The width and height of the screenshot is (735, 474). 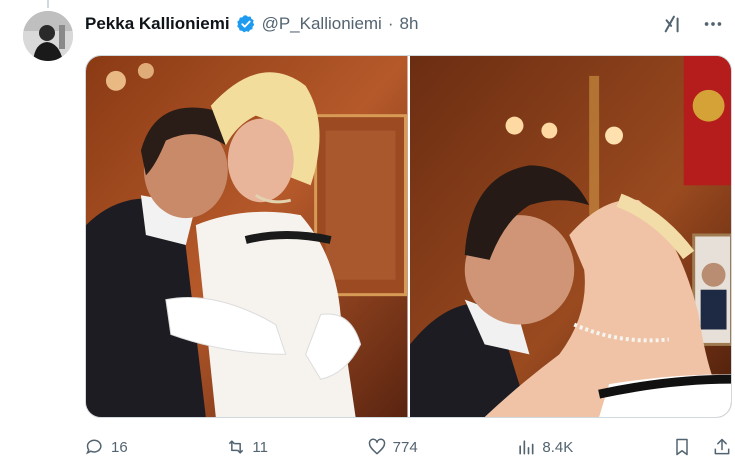 I want to click on share-button, so click(x=722, y=447).